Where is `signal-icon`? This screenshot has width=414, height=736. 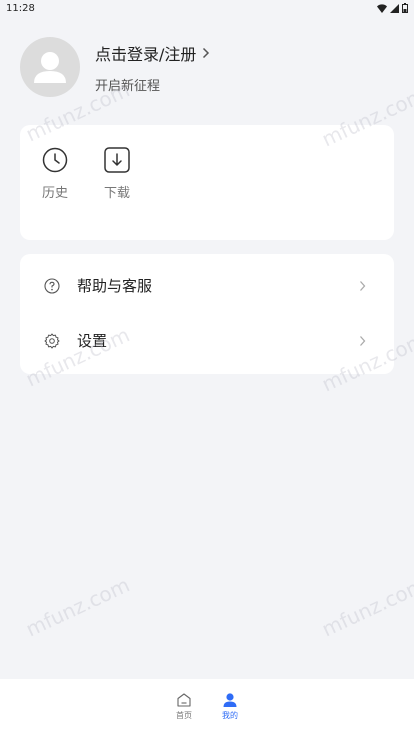
signal-icon is located at coordinates (394, 8).